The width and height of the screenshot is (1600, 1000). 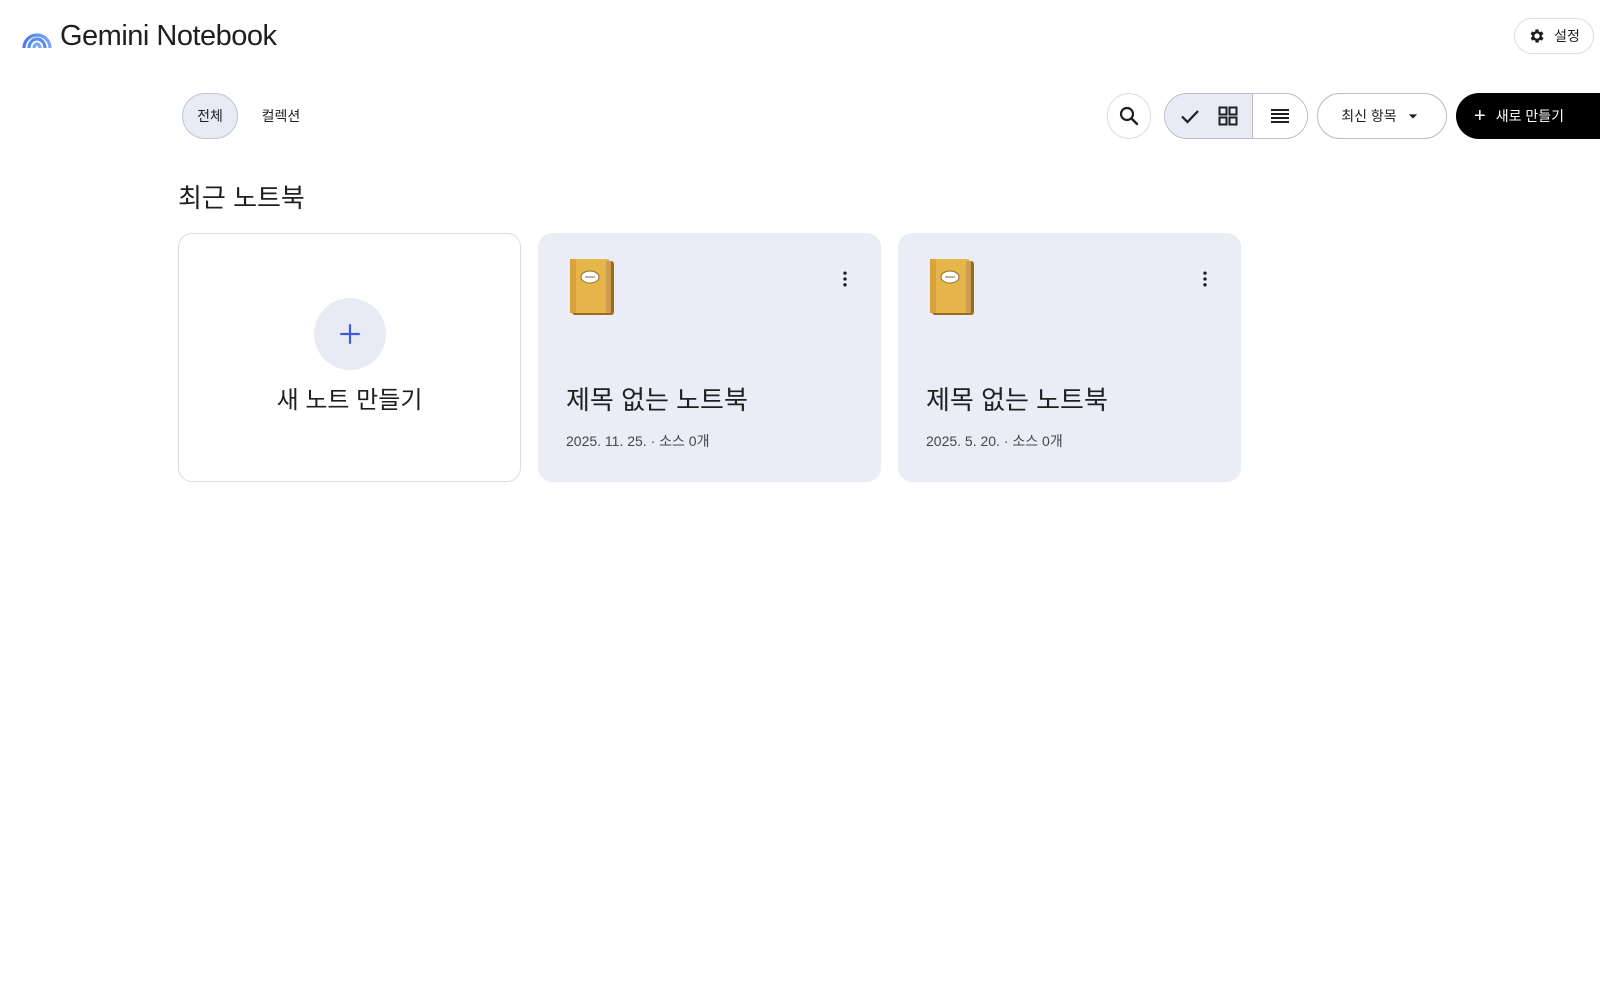 I want to click on caret-down-icon, so click(x=1412, y=116).